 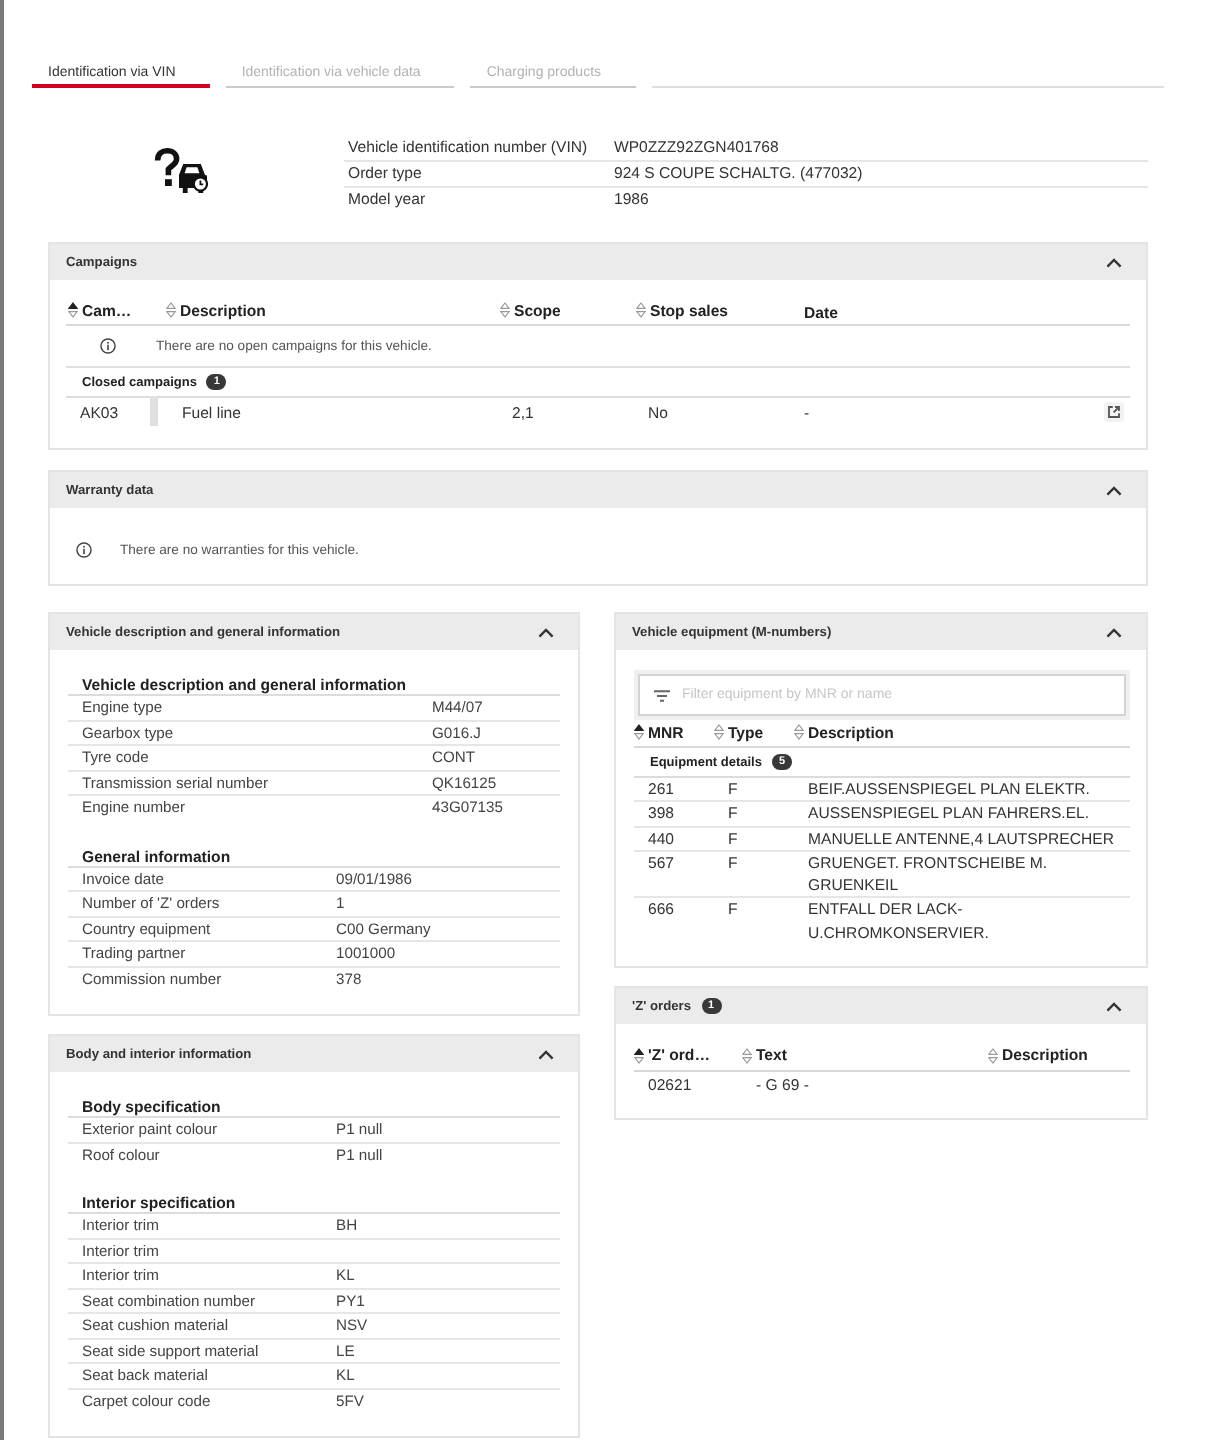 I want to click on filter-icon, so click(x=662, y=695).